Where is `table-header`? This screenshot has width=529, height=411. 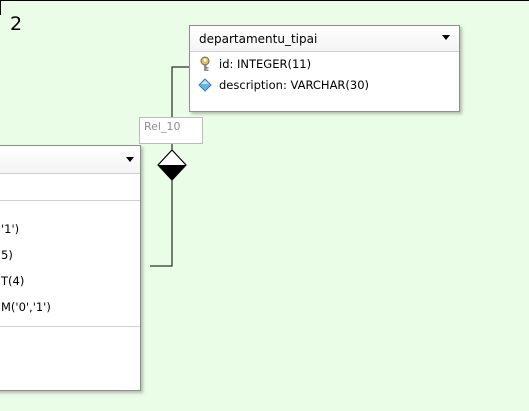 table-header is located at coordinates (70, 160).